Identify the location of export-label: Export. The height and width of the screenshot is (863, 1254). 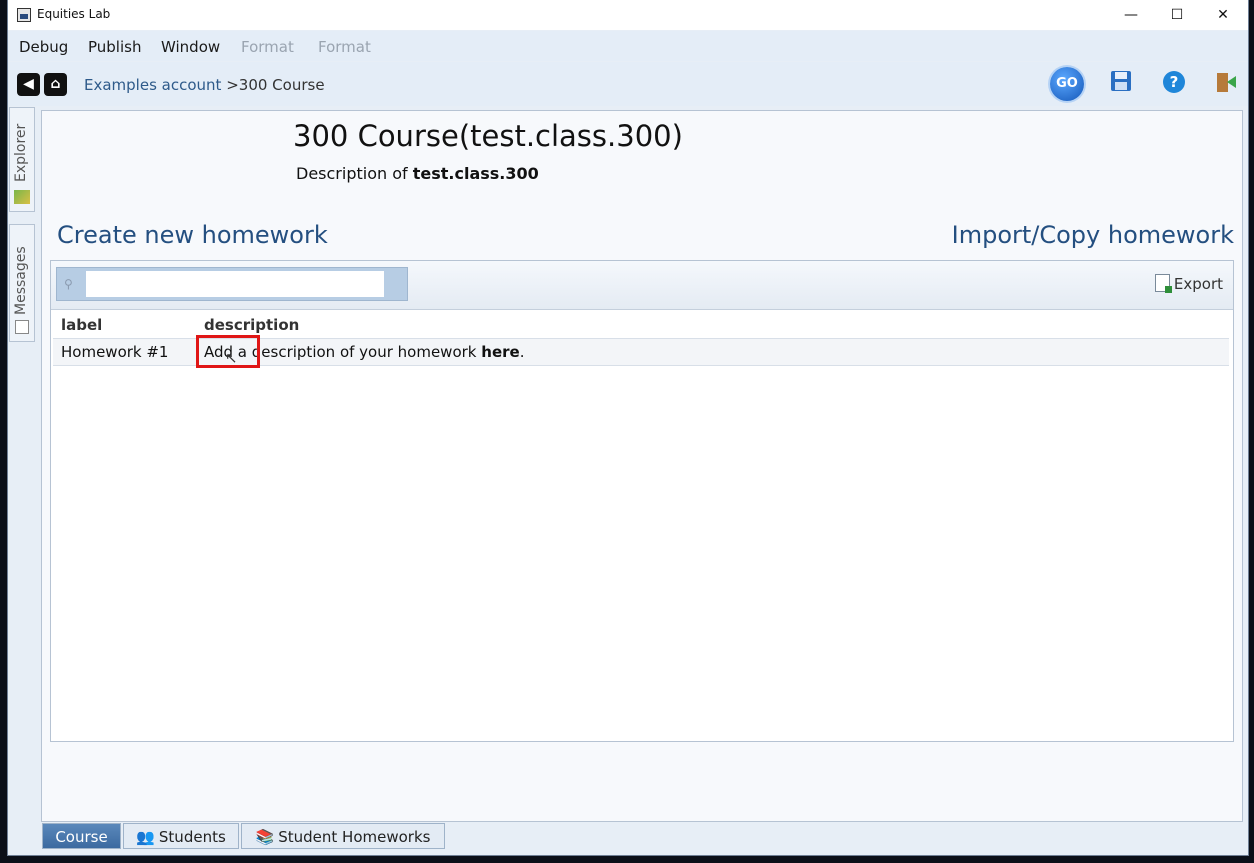
(1198, 284).